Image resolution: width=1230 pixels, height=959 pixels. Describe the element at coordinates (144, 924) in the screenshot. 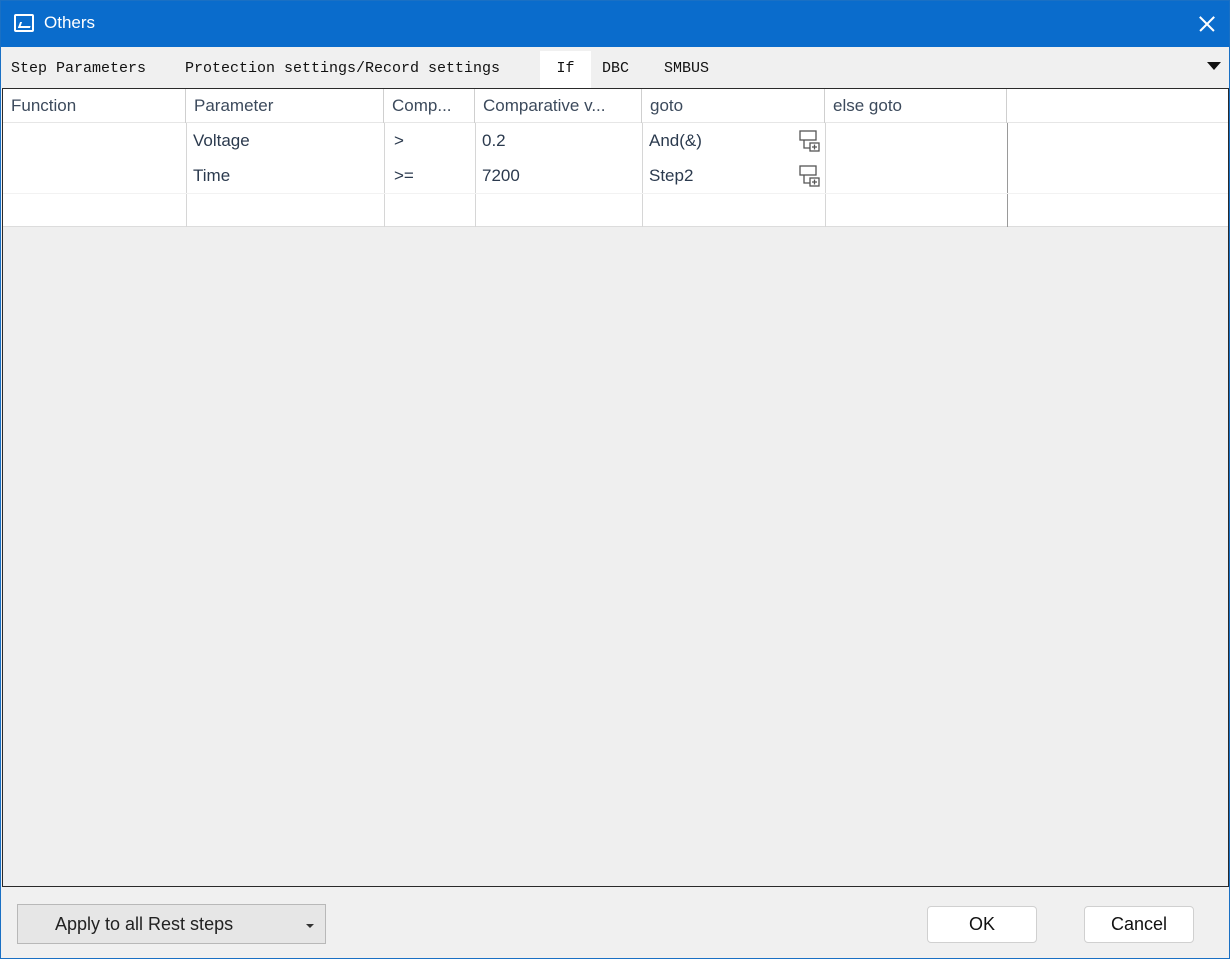

I see `apply-button-label: Apply to all Rest steps` at that location.